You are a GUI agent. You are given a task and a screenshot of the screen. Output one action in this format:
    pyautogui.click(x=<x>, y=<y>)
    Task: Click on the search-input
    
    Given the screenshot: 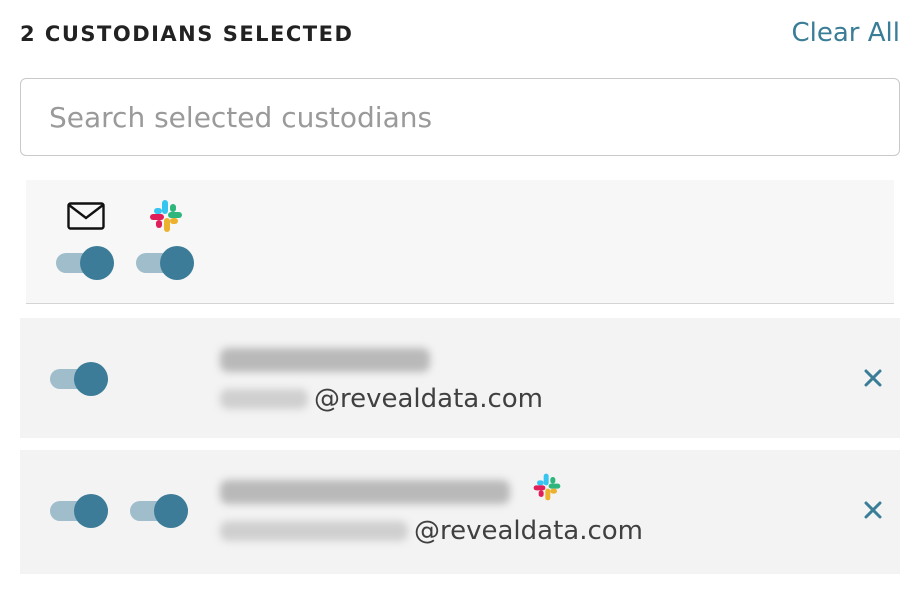 What is the action you would take?
    pyautogui.click(x=460, y=117)
    